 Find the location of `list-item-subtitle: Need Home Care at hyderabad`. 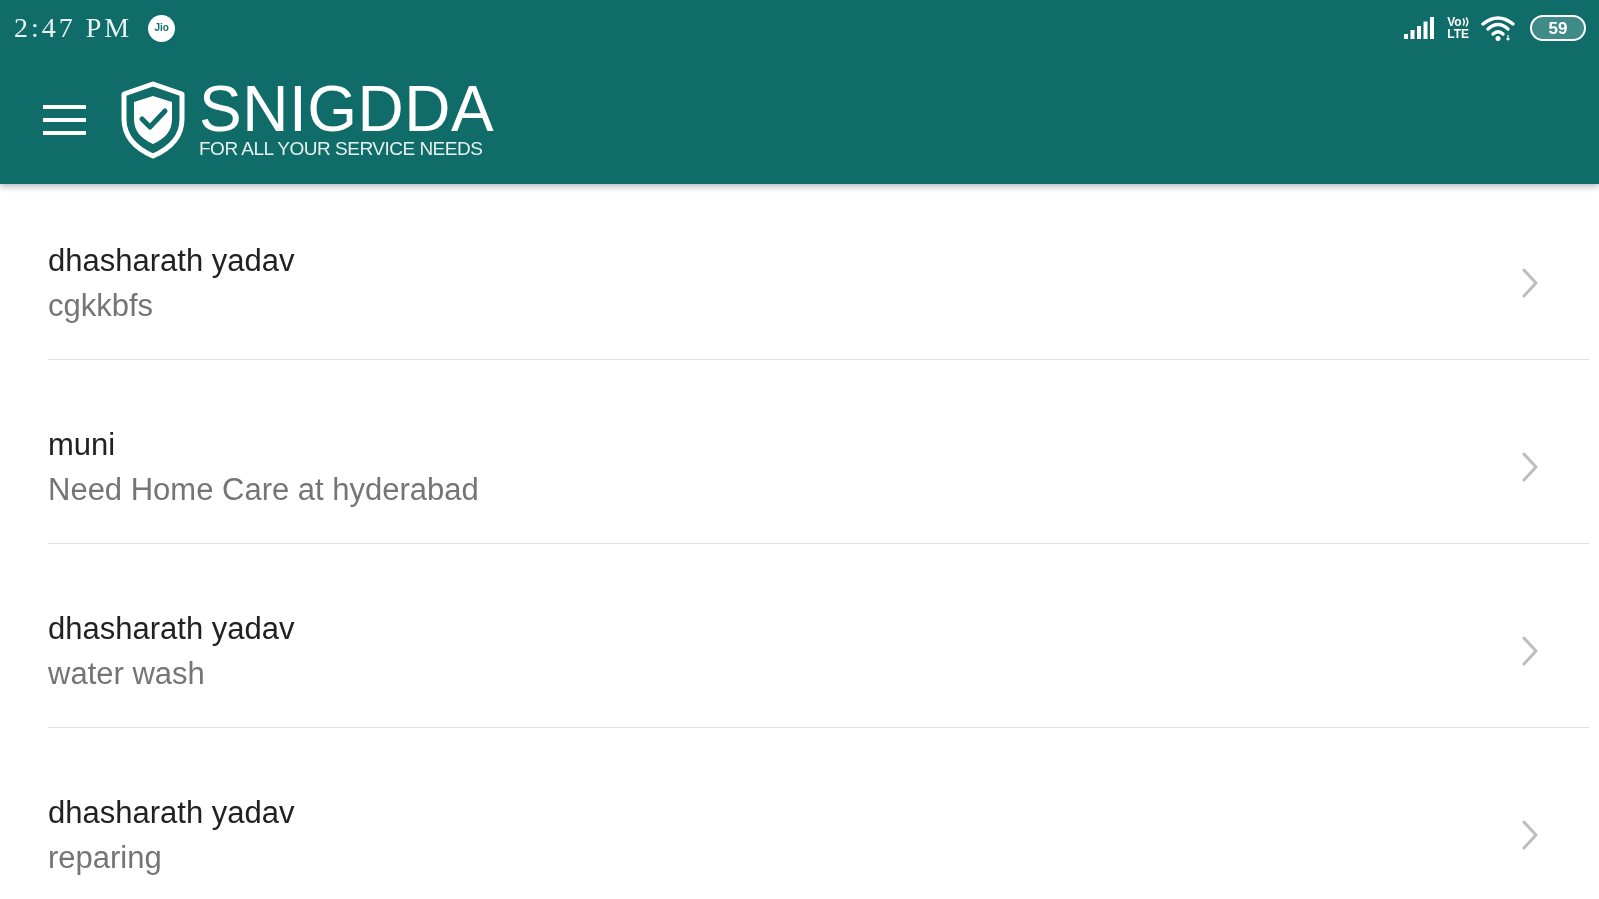

list-item-subtitle: Need Home Care at hyderabad is located at coordinates (263, 490).